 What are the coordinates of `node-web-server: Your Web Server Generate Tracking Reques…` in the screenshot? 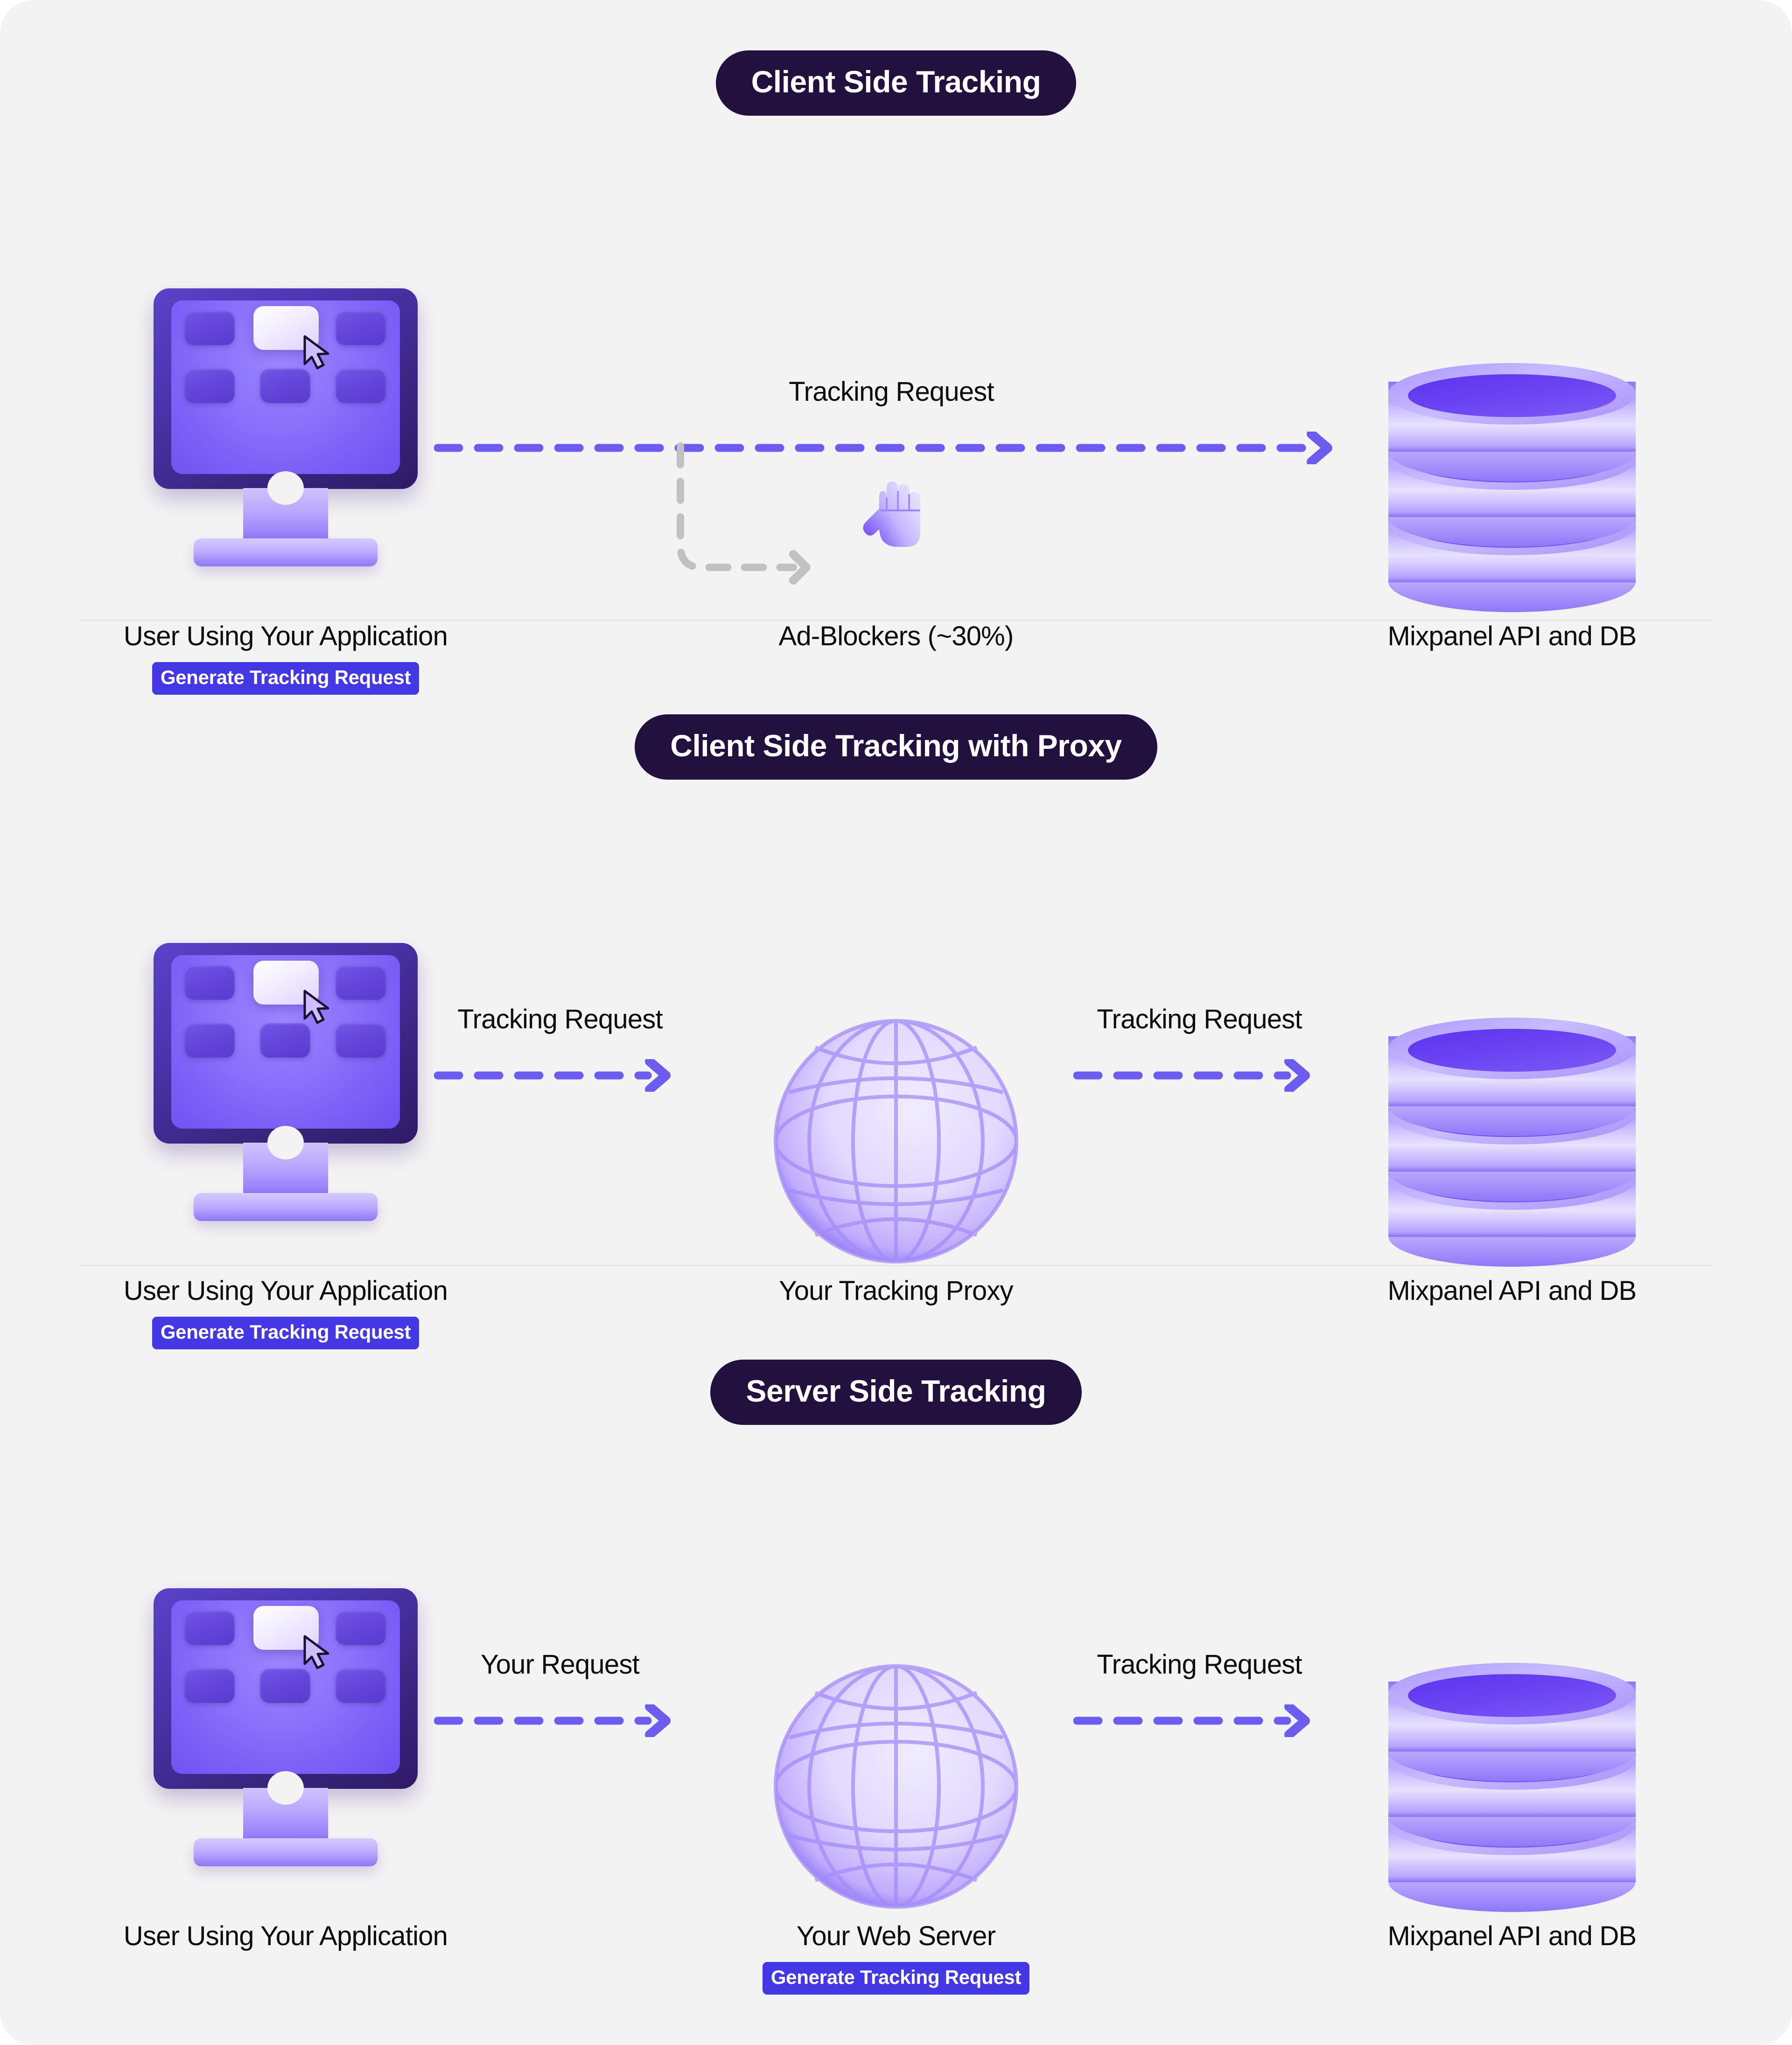 It's located at (896, 1789).